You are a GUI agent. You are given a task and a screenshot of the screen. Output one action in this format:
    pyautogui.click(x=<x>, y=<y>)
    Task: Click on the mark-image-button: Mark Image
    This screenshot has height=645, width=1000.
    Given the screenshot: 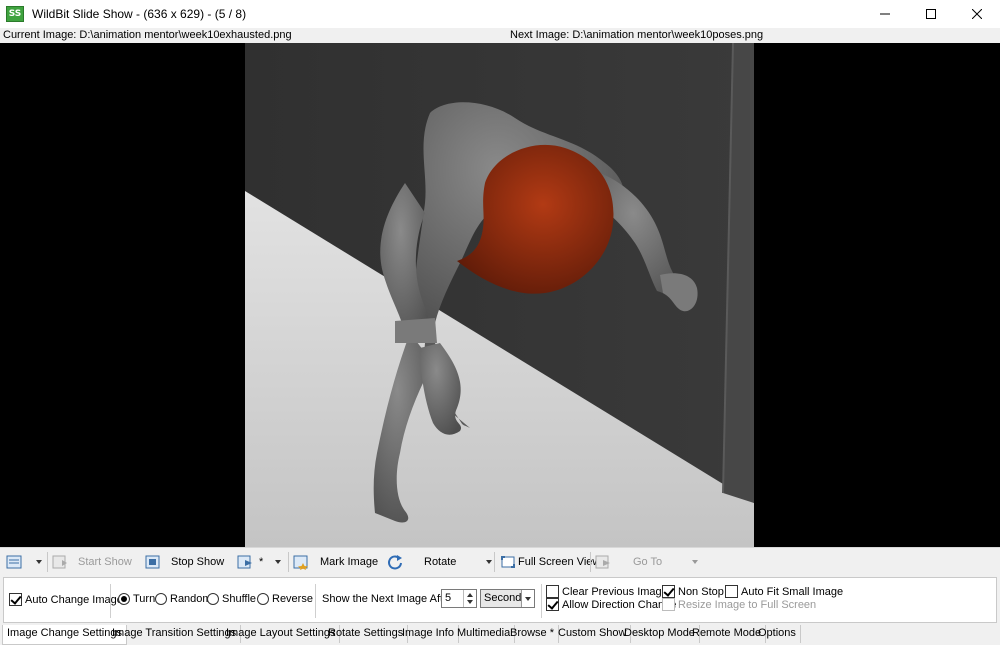 What is the action you would take?
    pyautogui.click(x=335, y=562)
    